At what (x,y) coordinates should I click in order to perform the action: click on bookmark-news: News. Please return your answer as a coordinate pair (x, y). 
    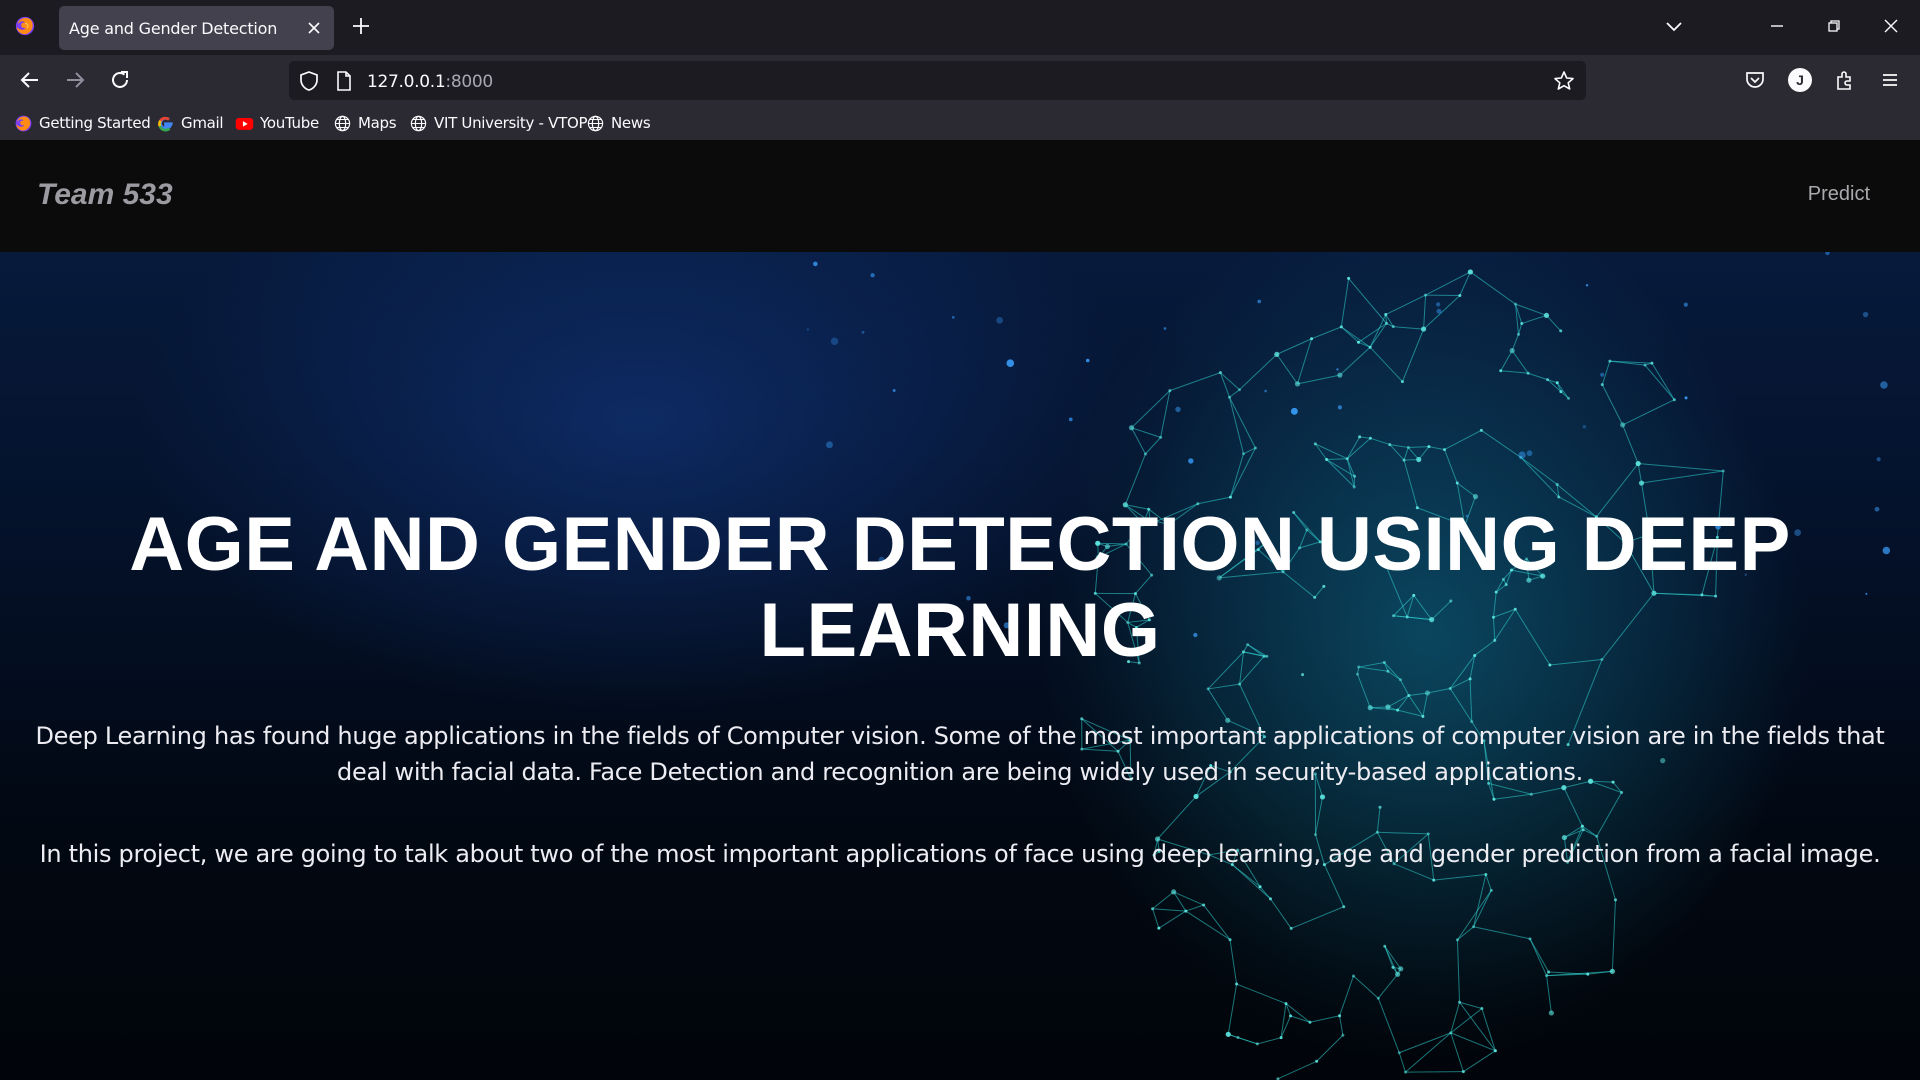
    Looking at the image, I should click on (618, 123).